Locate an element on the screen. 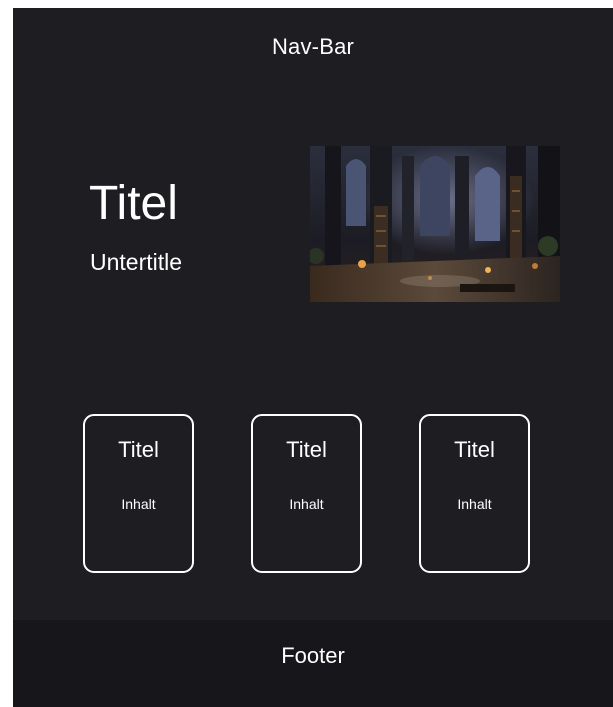 The height and width of the screenshot is (707, 613). hero-image is located at coordinates (435, 224).